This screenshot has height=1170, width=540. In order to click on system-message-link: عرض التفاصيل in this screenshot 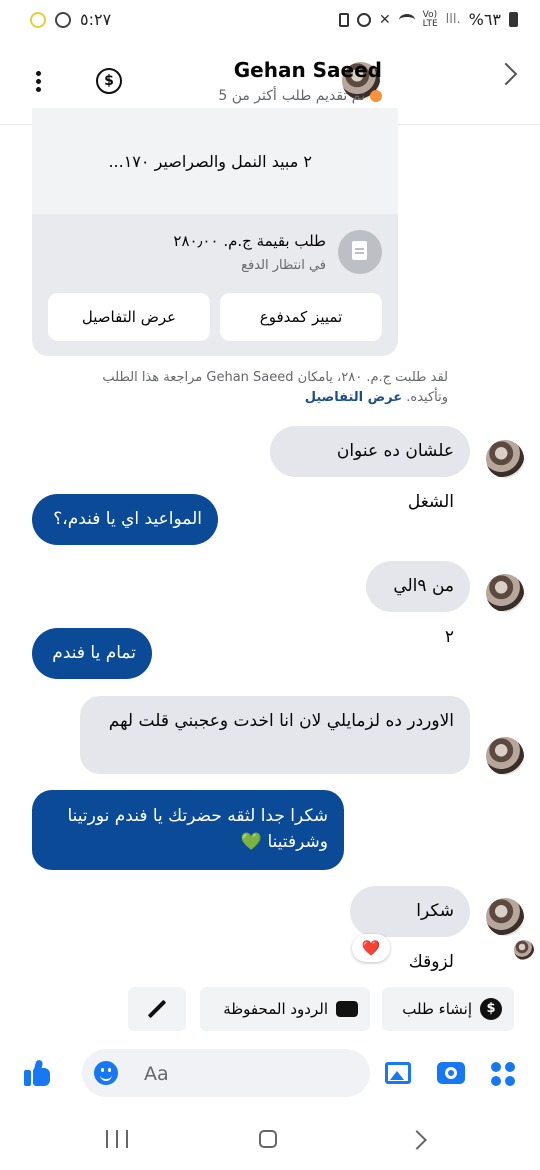, I will do `click(353, 397)`.